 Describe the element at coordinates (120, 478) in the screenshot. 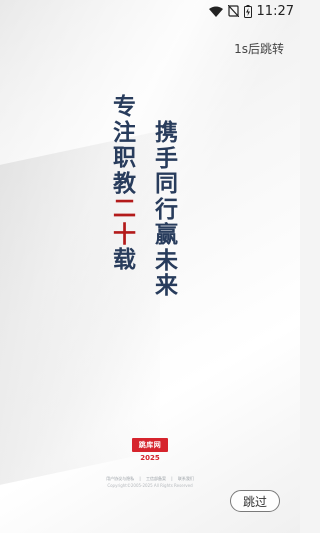

I see `footer-link-privacy: 用户协议与隐私` at that location.